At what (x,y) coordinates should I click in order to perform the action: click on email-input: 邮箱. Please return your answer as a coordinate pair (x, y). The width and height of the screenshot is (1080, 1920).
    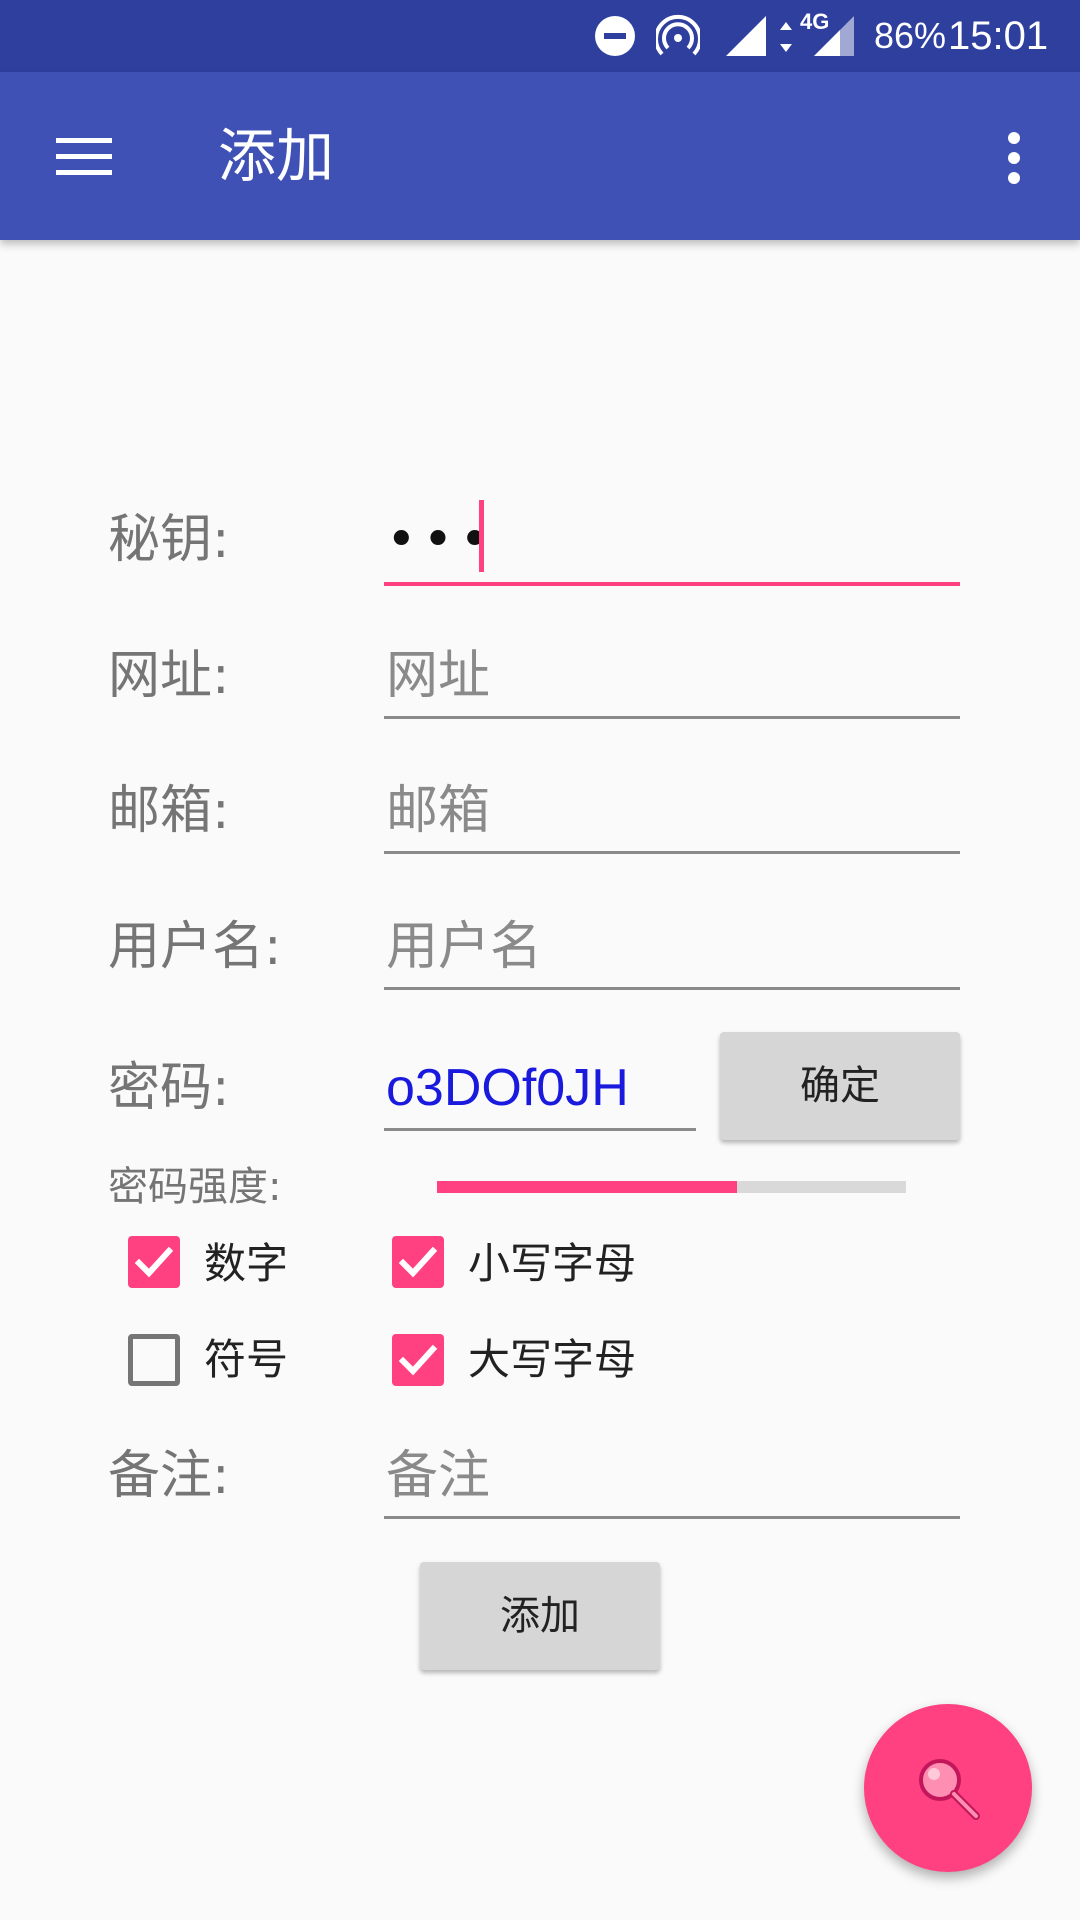
    Looking at the image, I should click on (672, 817).